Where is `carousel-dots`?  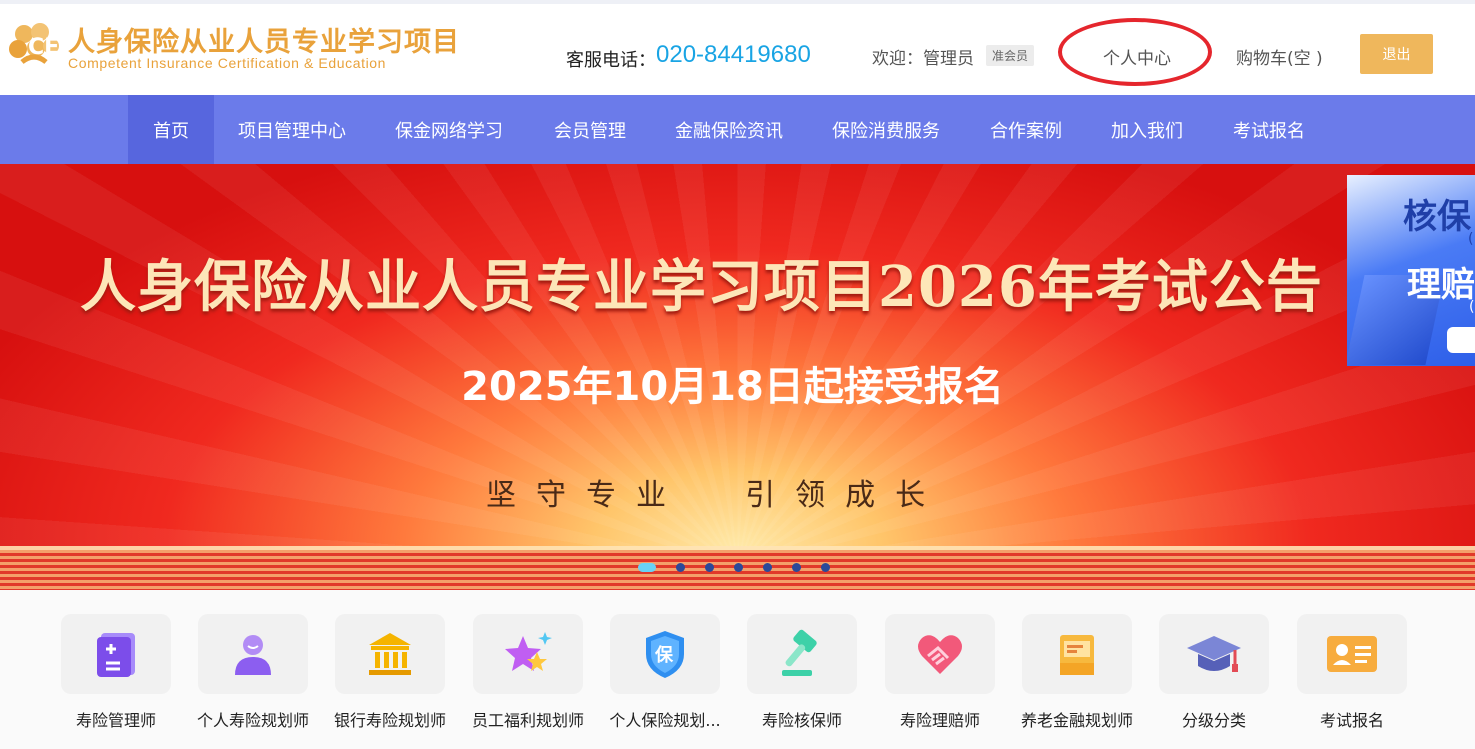
carousel-dots is located at coordinates (744, 567).